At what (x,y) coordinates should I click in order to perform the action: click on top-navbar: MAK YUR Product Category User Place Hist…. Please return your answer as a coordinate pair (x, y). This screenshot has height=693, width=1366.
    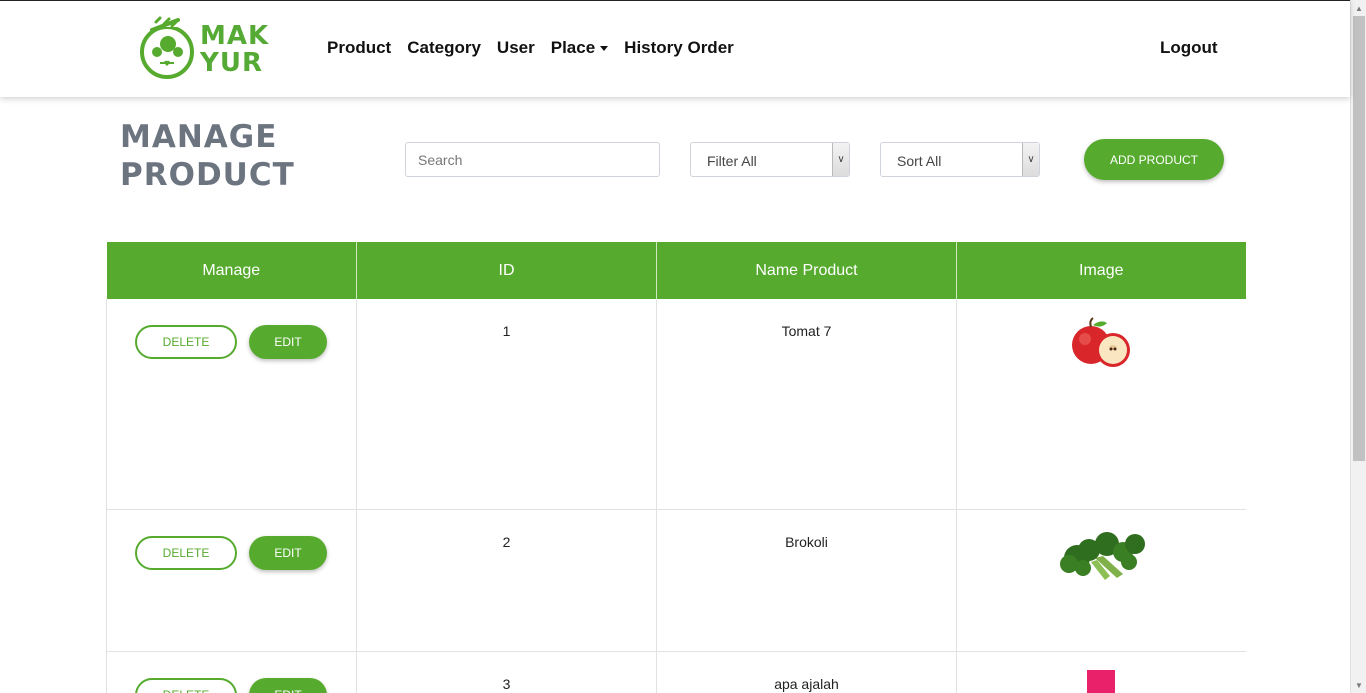
    Looking at the image, I should click on (675, 48).